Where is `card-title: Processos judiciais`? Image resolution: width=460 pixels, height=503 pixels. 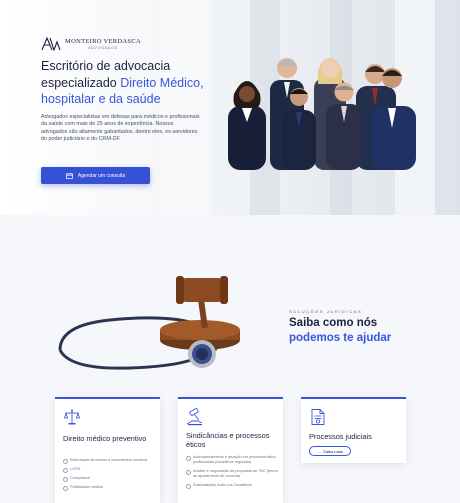
card-title: Processos judiciais is located at coordinates (340, 436).